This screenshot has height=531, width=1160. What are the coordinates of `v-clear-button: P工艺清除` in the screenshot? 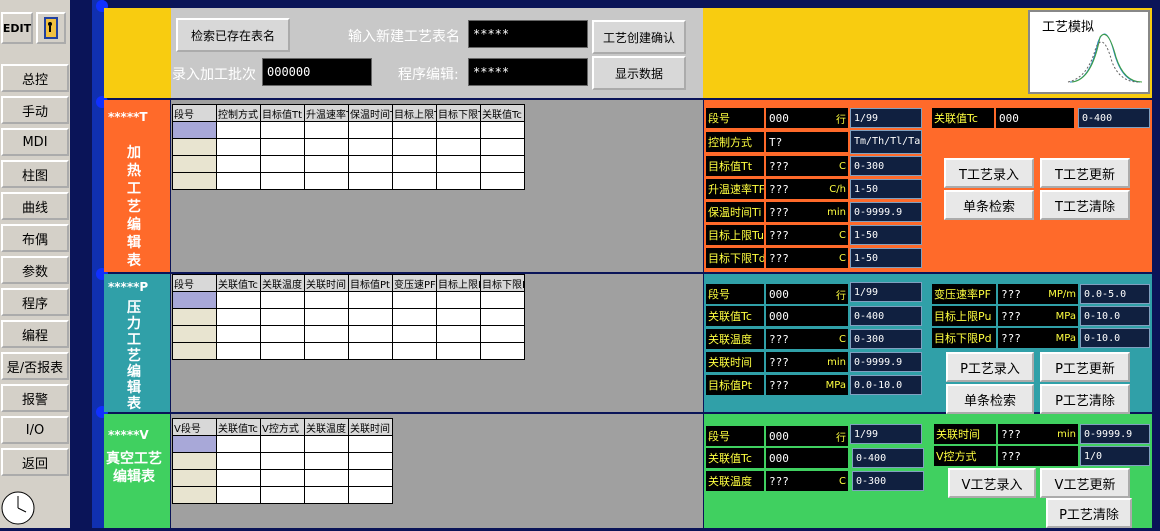 It's located at (1089, 513).